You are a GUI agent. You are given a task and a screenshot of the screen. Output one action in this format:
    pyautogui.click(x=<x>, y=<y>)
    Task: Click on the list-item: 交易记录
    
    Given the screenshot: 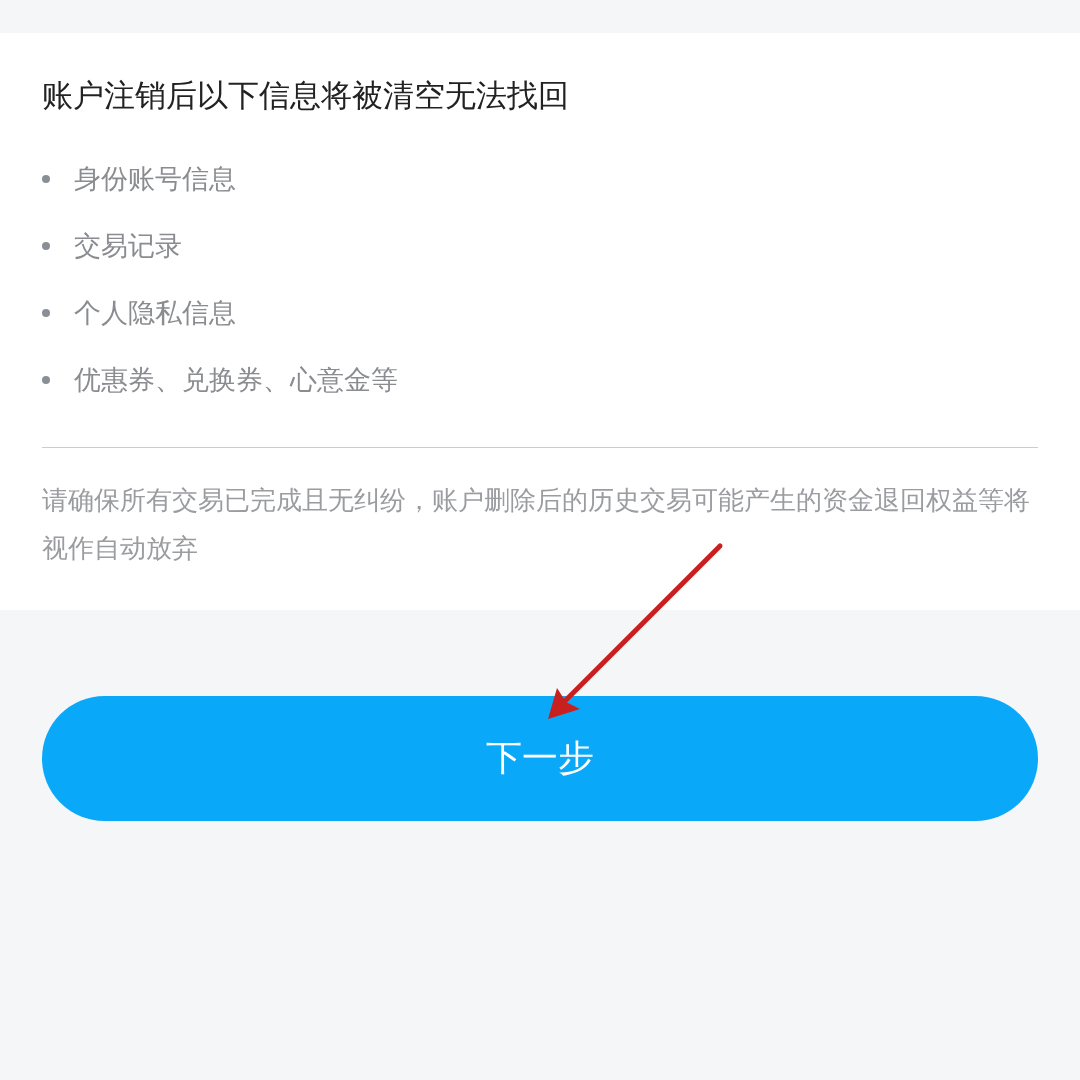 What is the action you would take?
    pyautogui.click(x=128, y=245)
    